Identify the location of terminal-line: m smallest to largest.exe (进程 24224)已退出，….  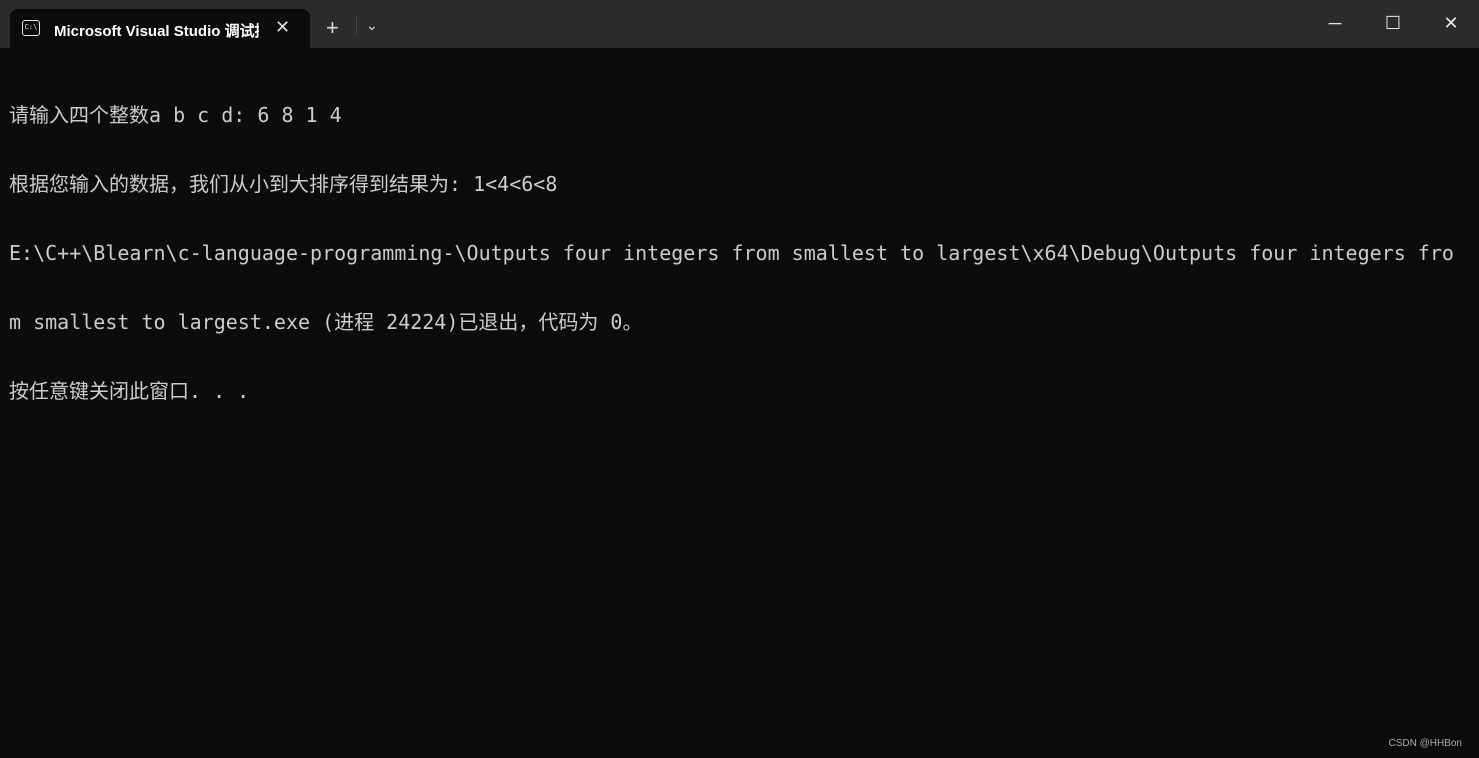
(326, 322).